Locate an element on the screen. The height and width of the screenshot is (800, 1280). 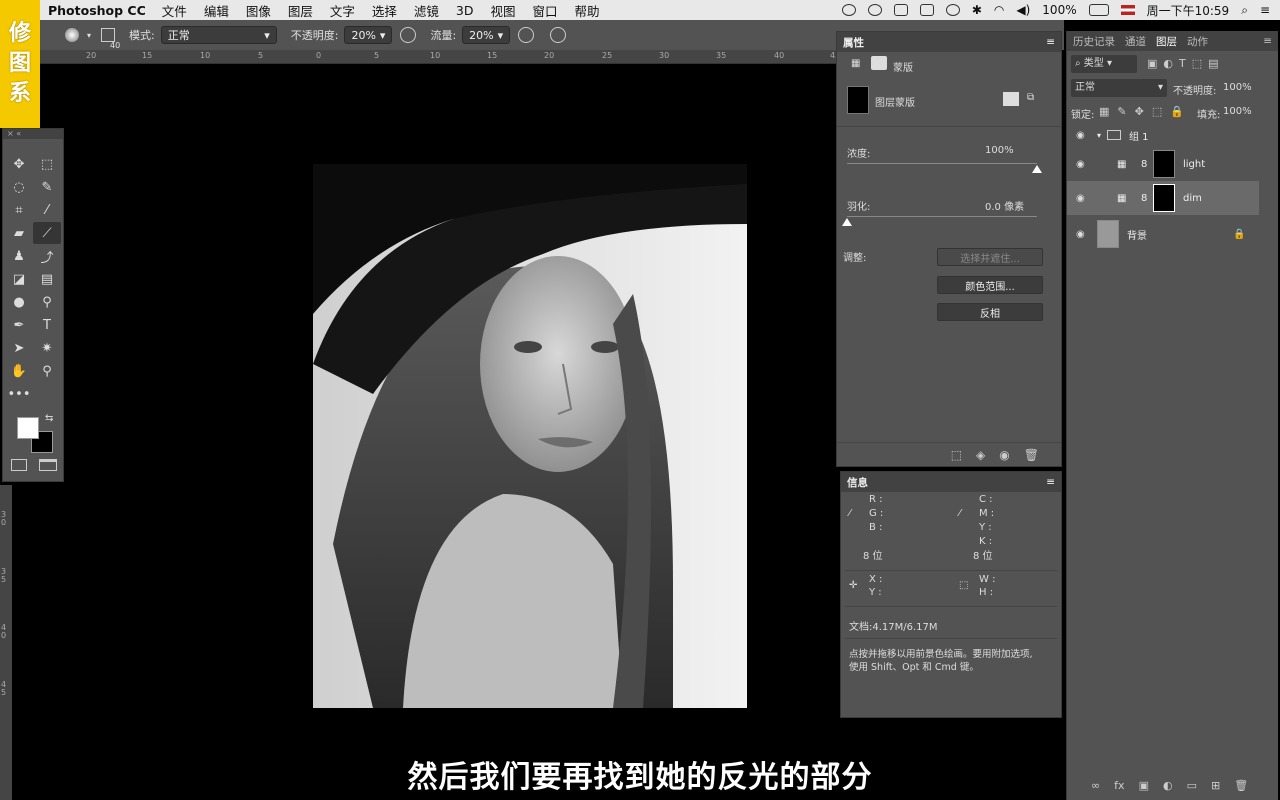
opacity-select: 20% ▾ is located at coordinates (368, 35).